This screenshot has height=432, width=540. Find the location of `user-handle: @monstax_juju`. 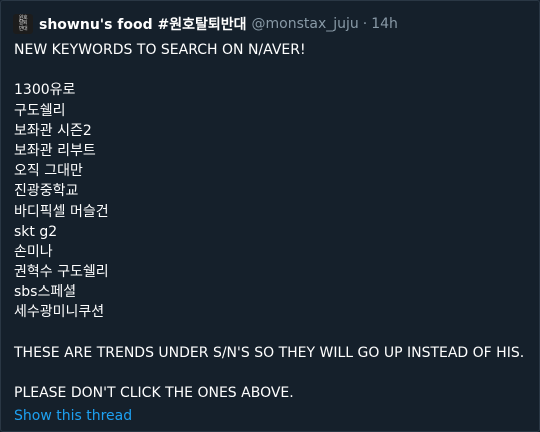

user-handle: @monstax_juju is located at coordinates (305, 24).